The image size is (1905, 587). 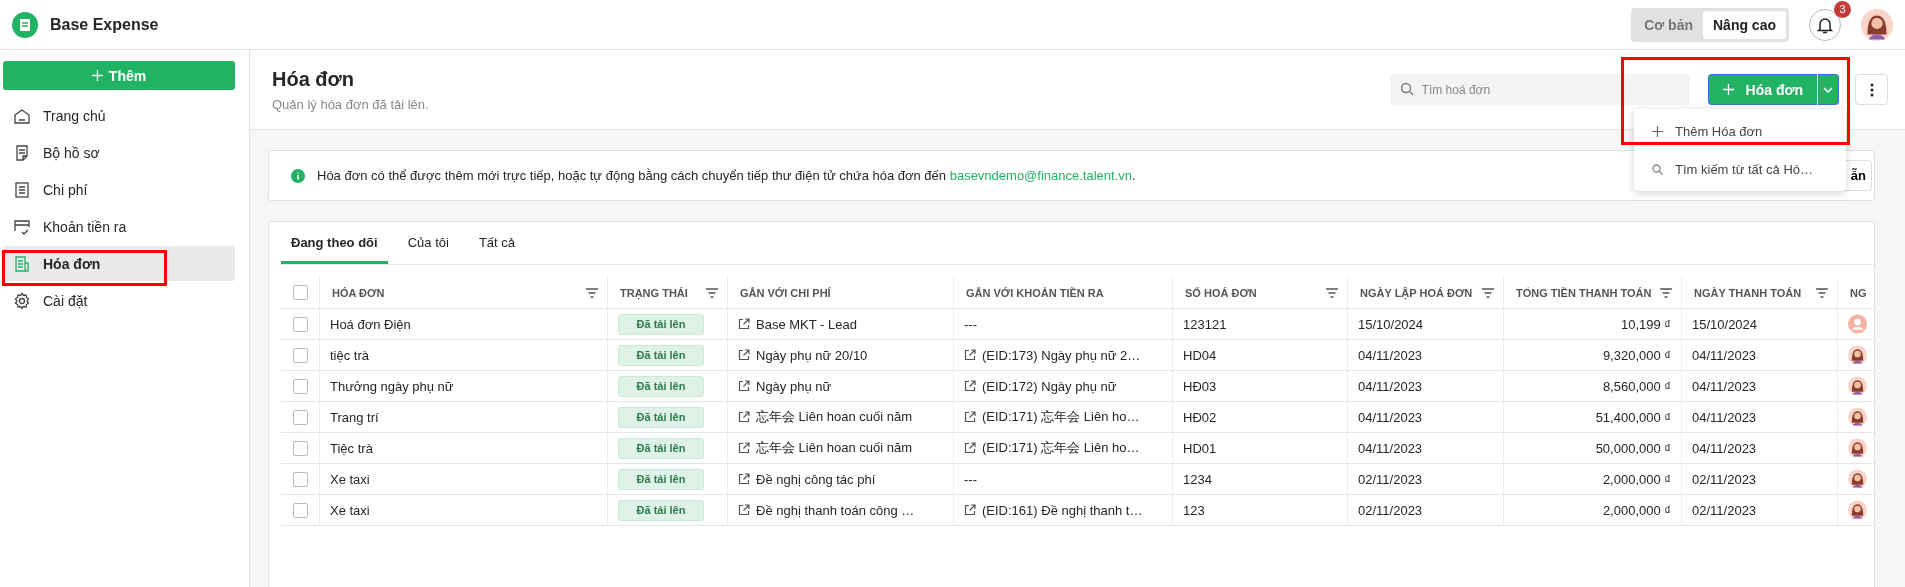 I want to click on invoice-number: 123121, so click(x=1205, y=324).